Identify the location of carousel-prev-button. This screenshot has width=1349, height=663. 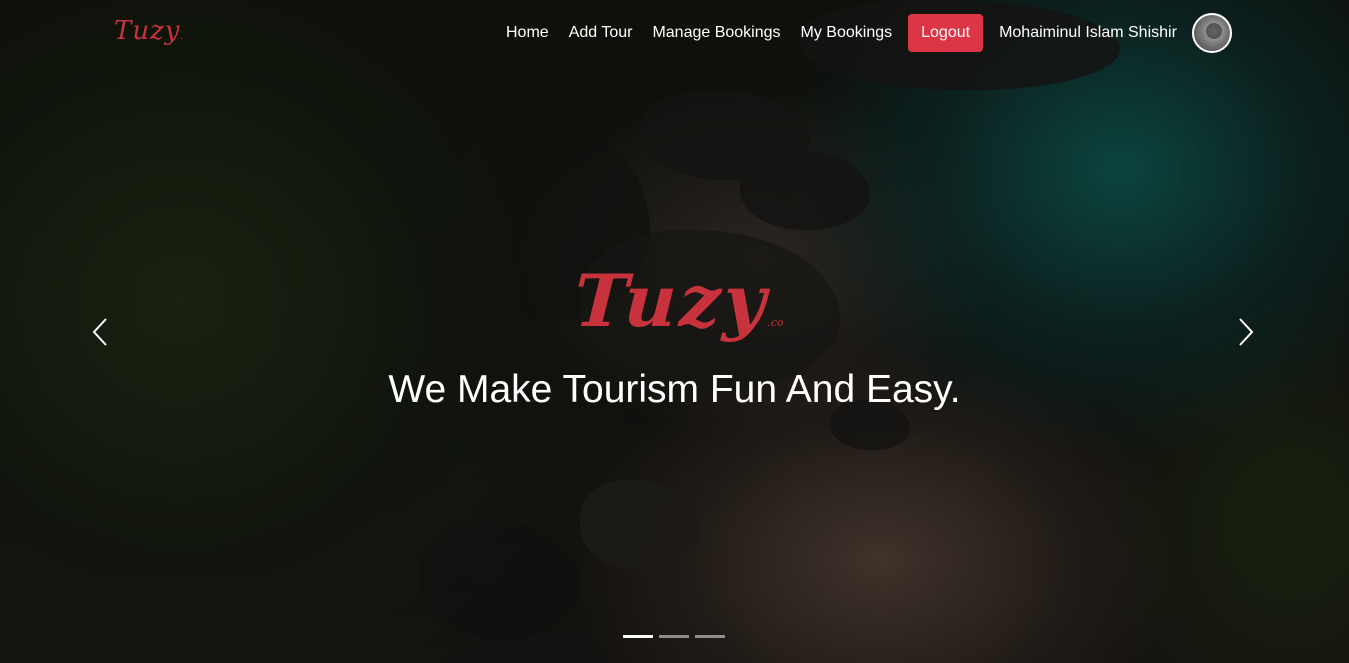
(100, 332).